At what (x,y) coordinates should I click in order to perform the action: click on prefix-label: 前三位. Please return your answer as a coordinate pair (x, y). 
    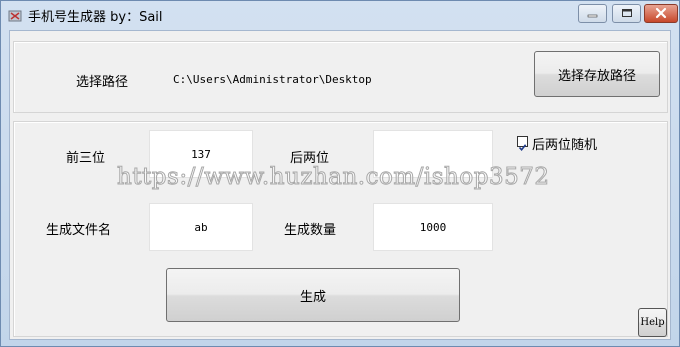
    Looking at the image, I should click on (86, 158).